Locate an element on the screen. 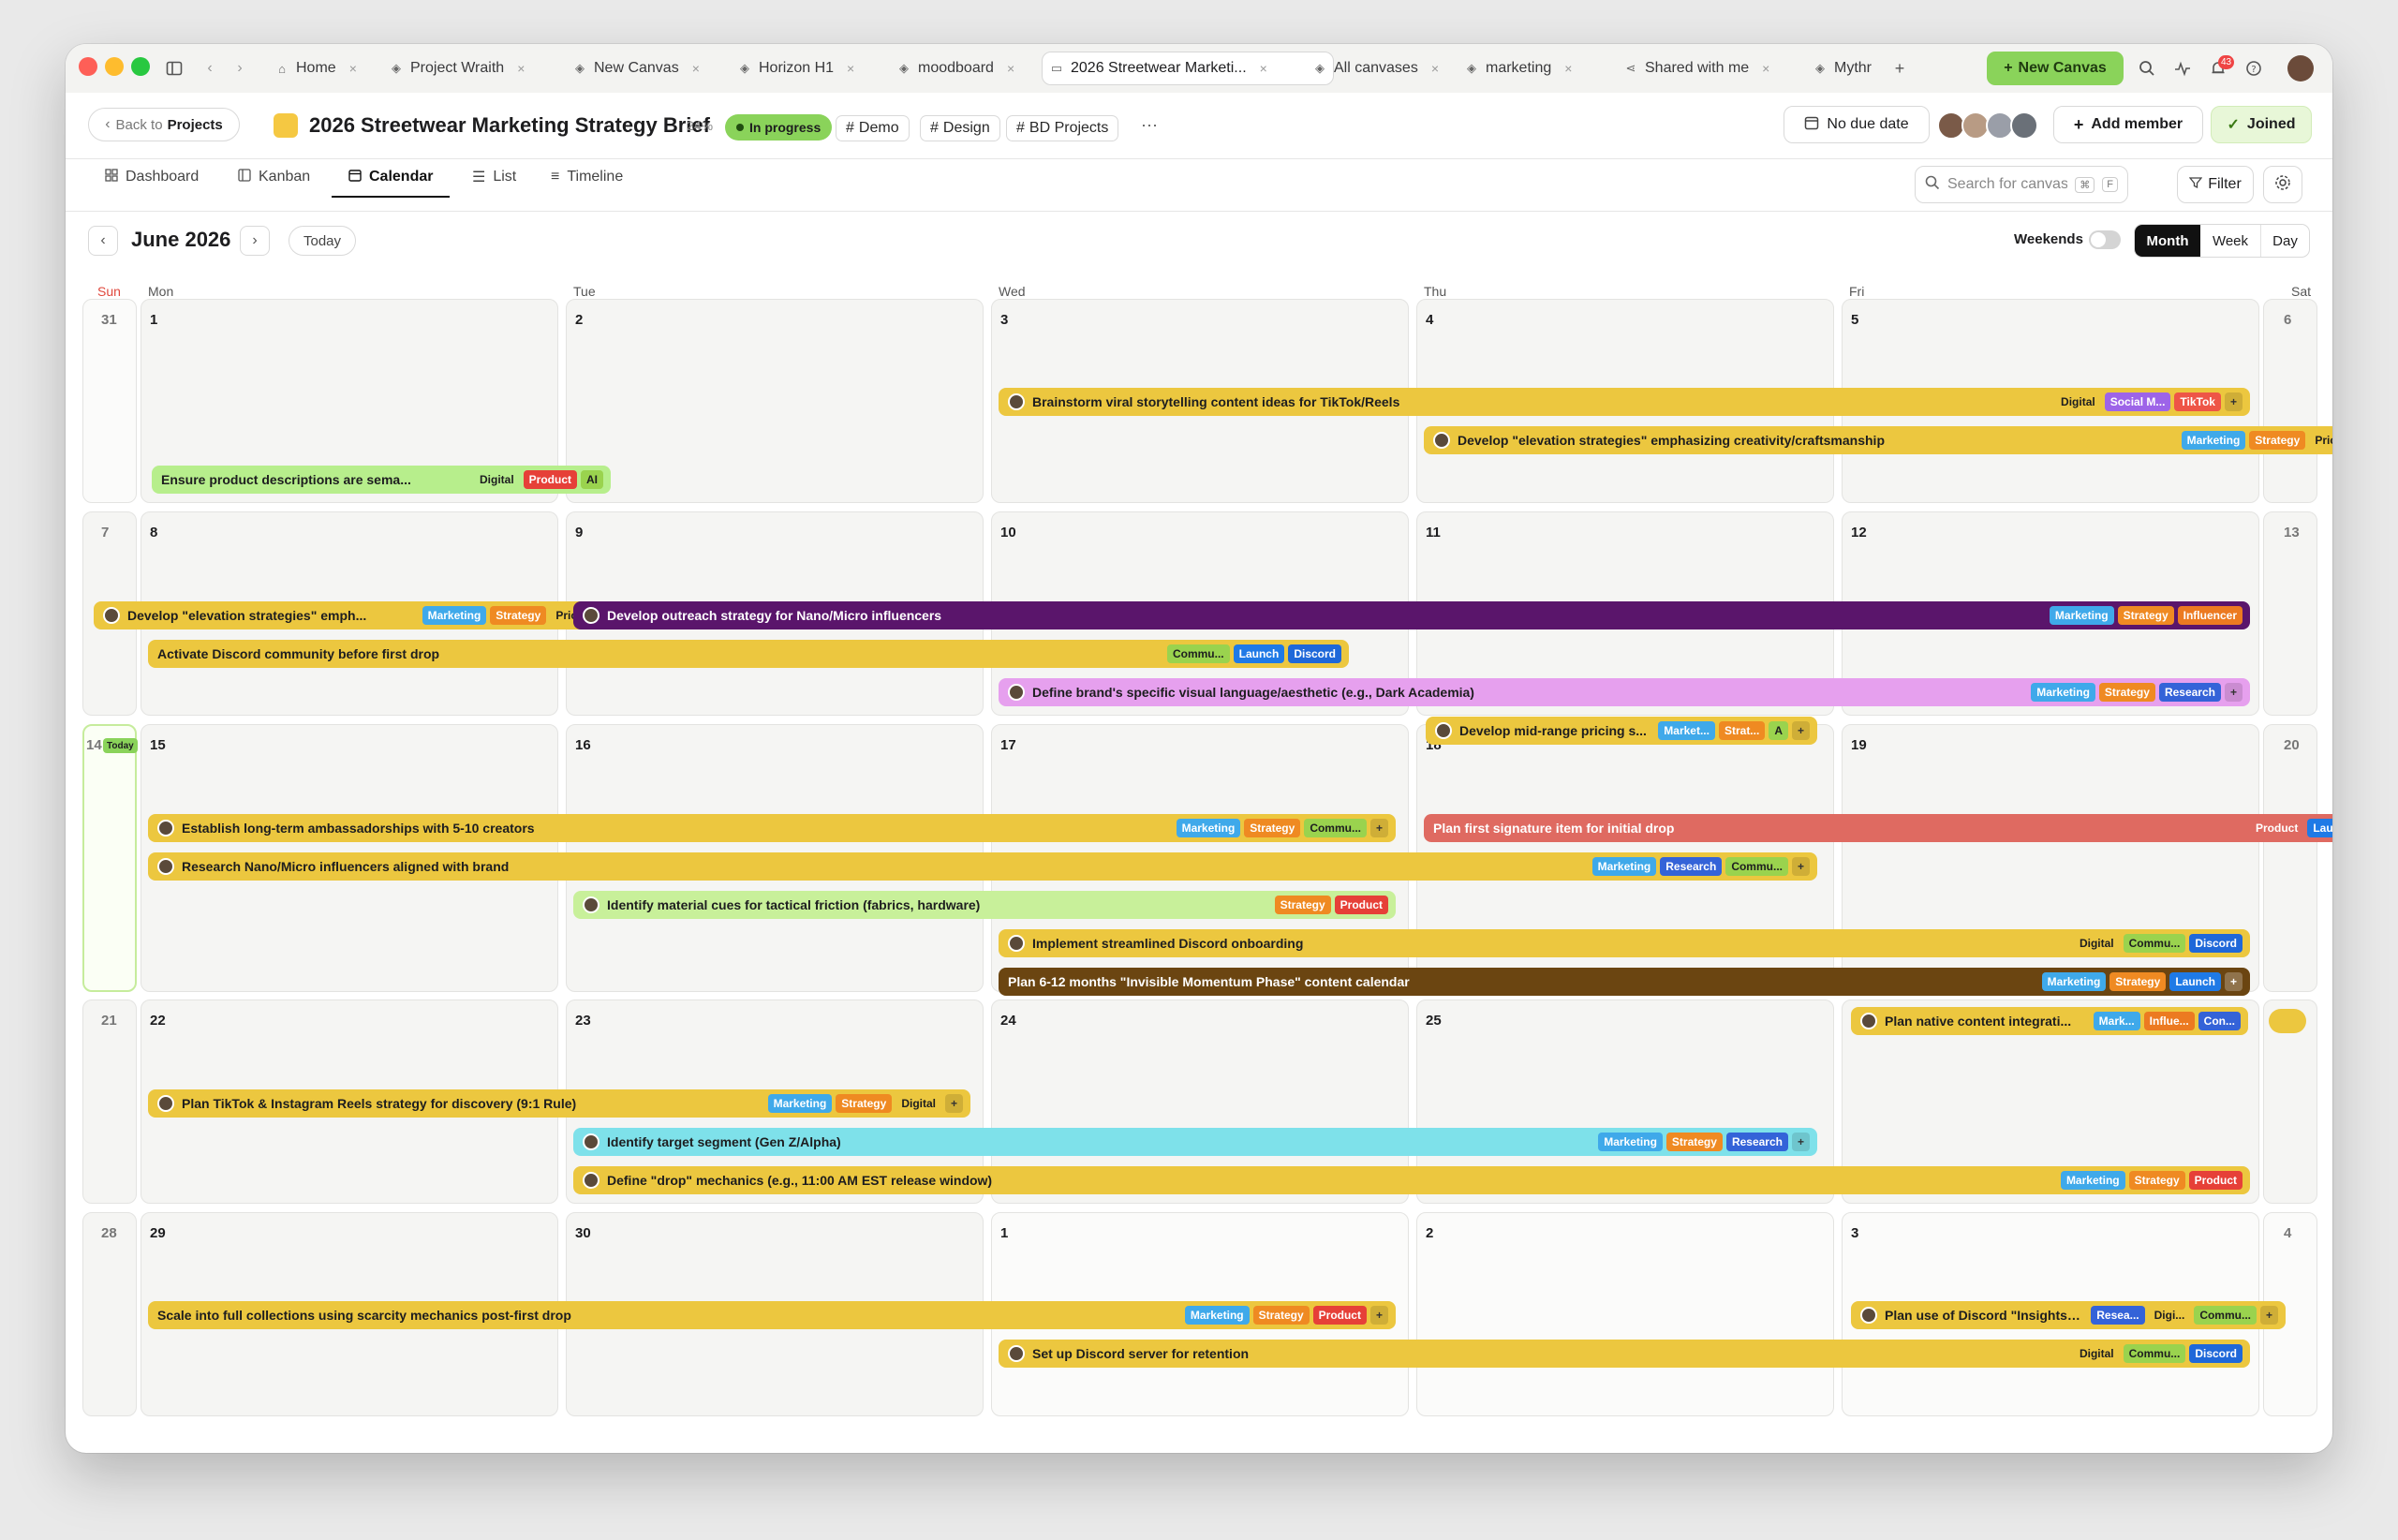 The height and width of the screenshot is (1540, 2398). prev-month-button: ‹ is located at coordinates (103, 241).